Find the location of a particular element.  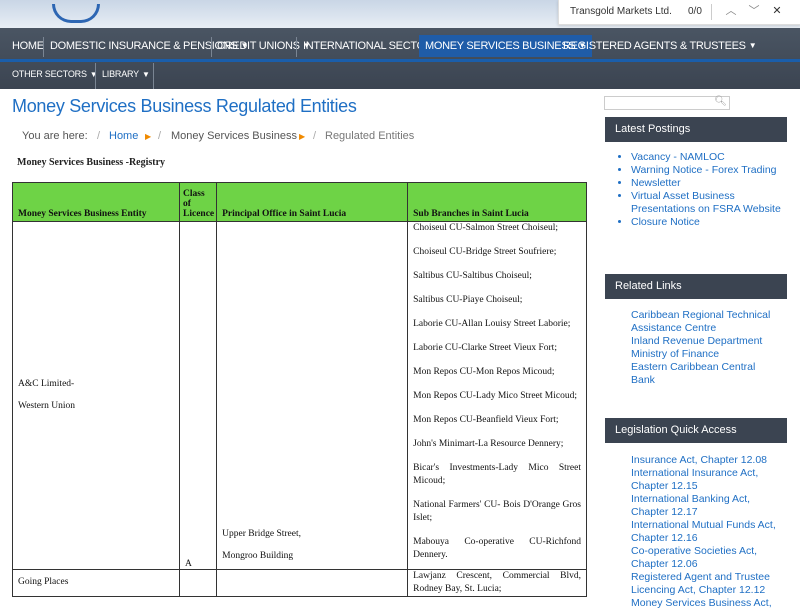

latest-posting-link: Closure Notice is located at coordinates (709, 222).